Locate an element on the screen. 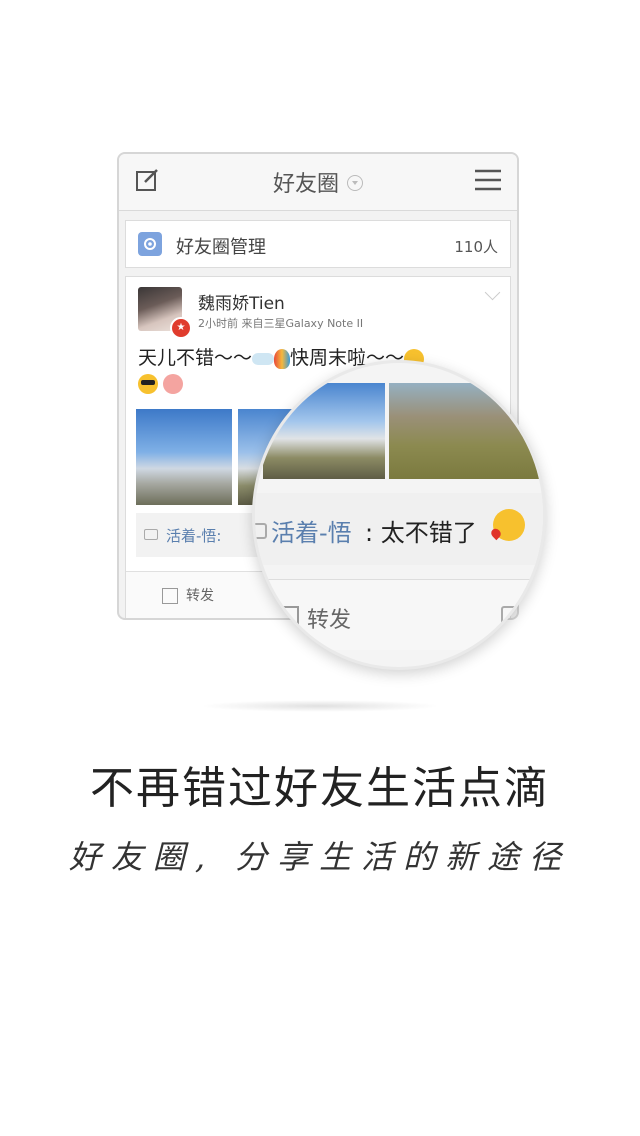 This screenshot has width=640, height=1136. magnified-comment-author: 活着-悟 is located at coordinates (311, 533).